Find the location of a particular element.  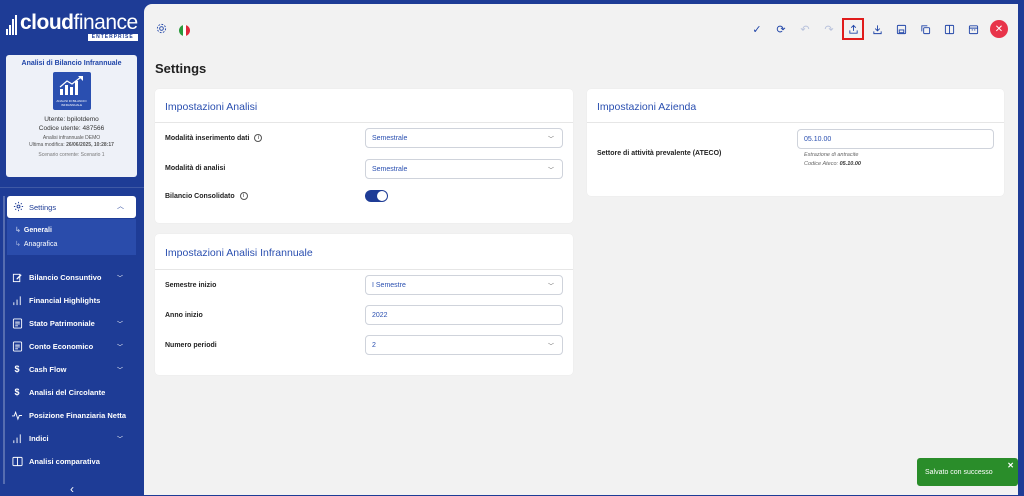

field-label-anno-inizio: Anno inizio is located at coordinates (184, 315).